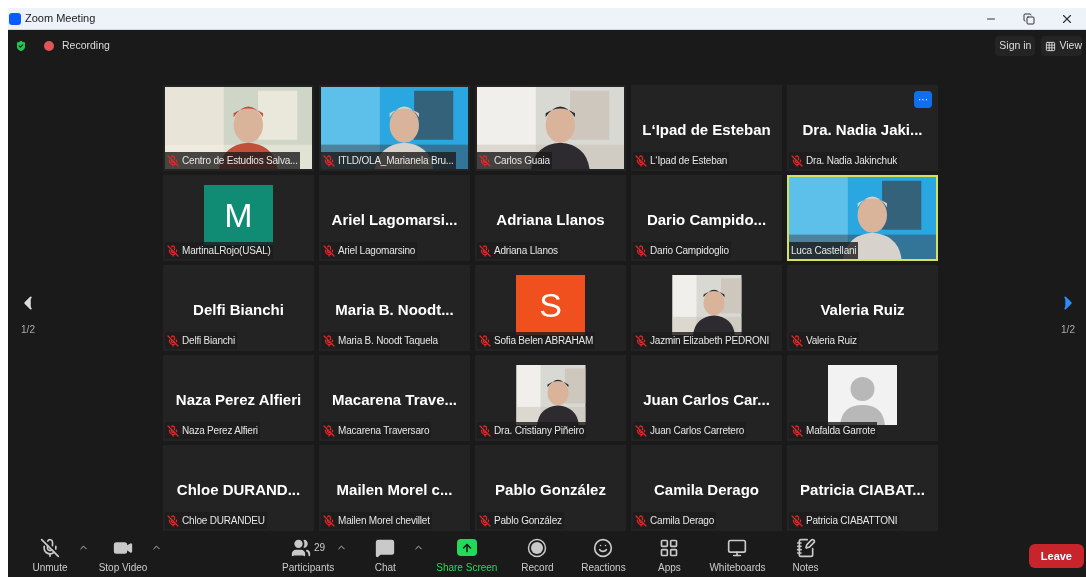  Describe the element at coordinates (21, 46) in the screenshot. I see `encryption-shield-icon` at that location.